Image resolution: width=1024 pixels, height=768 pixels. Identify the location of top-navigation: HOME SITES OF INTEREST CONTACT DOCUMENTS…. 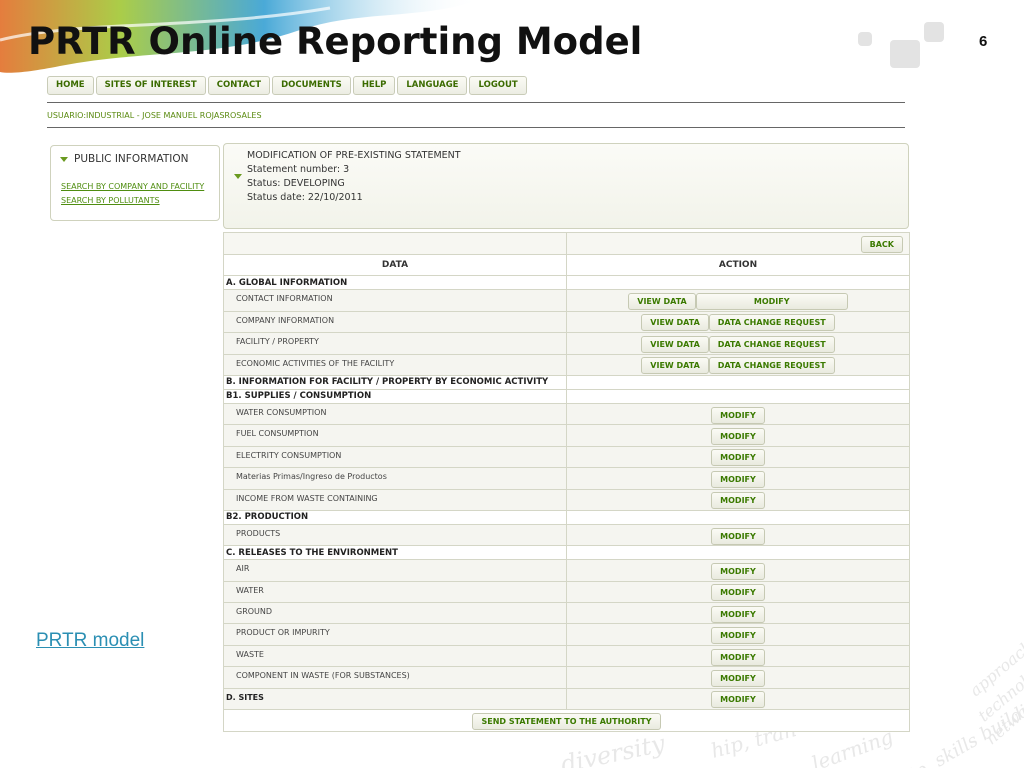
(287, 85).